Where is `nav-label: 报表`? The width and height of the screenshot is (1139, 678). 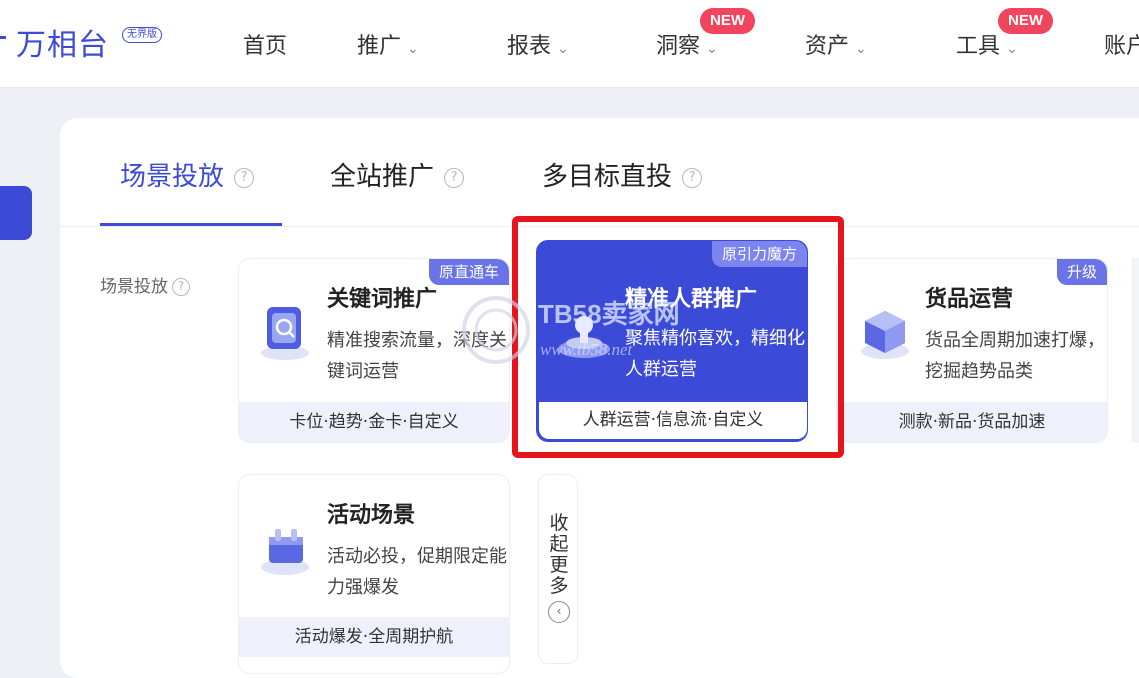
nav-label: 报表 is located at coordinates (529, 46).